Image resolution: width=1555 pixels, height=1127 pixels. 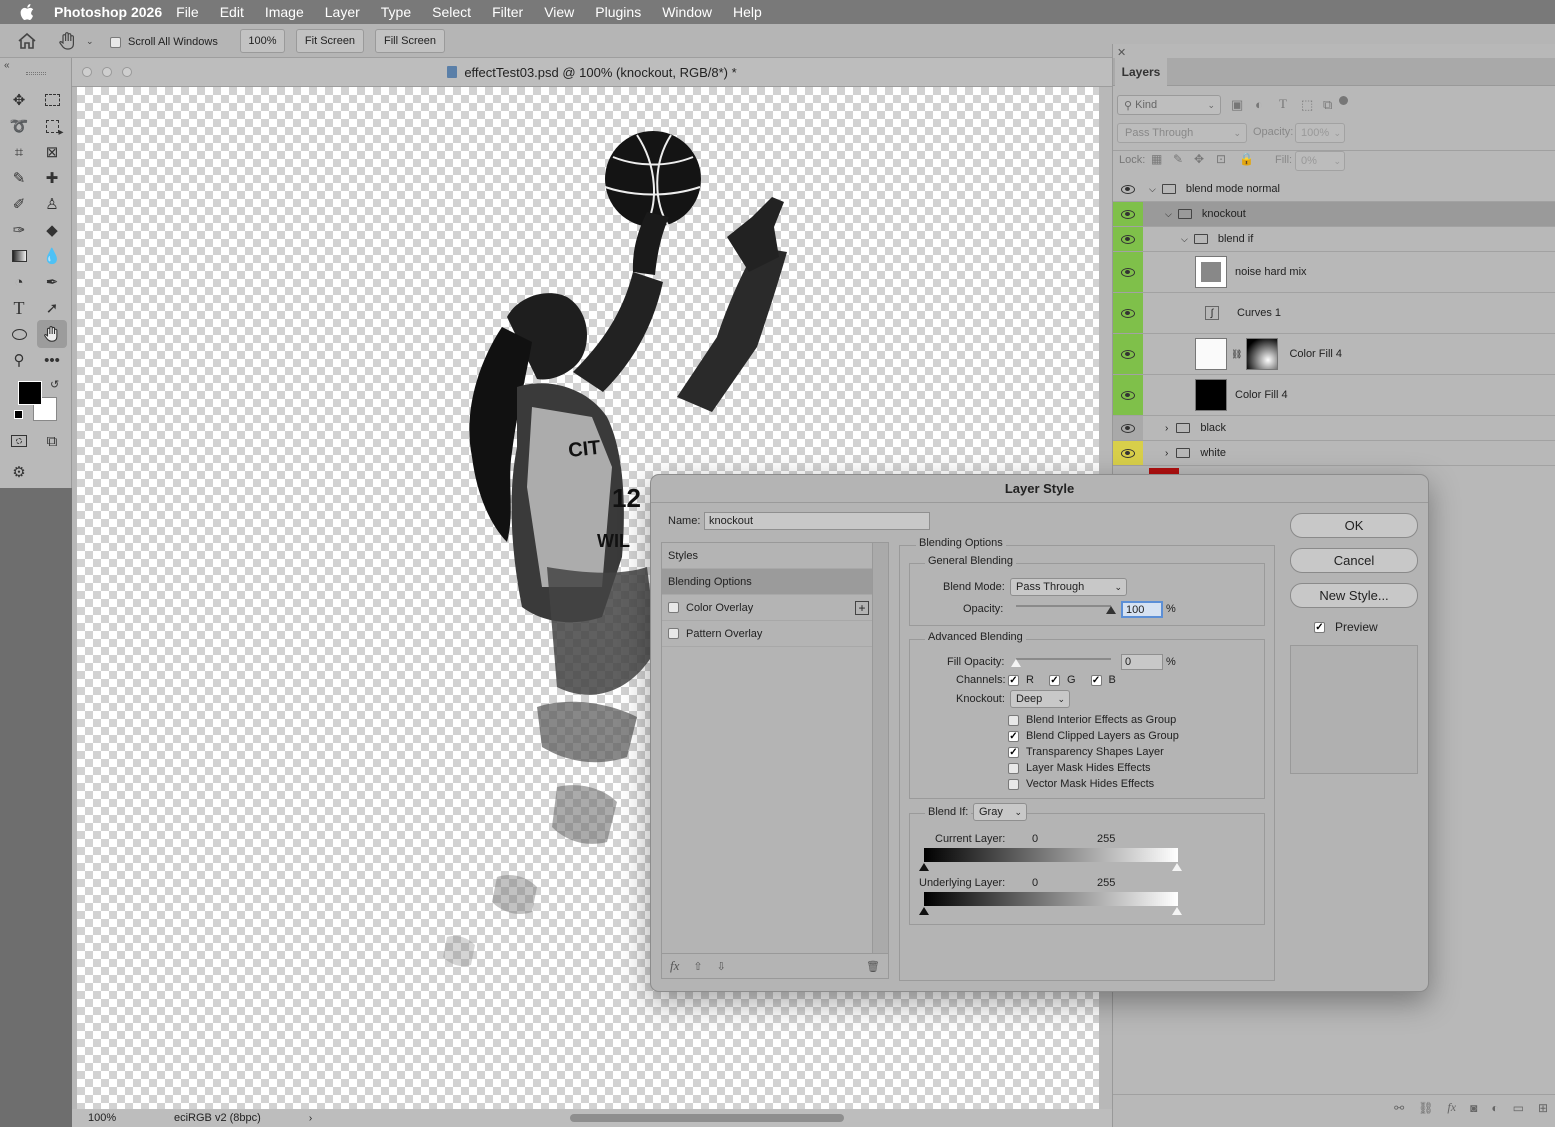 I want to click on layer-row-noise-hard-mix: noise hard mix, so click(x=1334, y=272).